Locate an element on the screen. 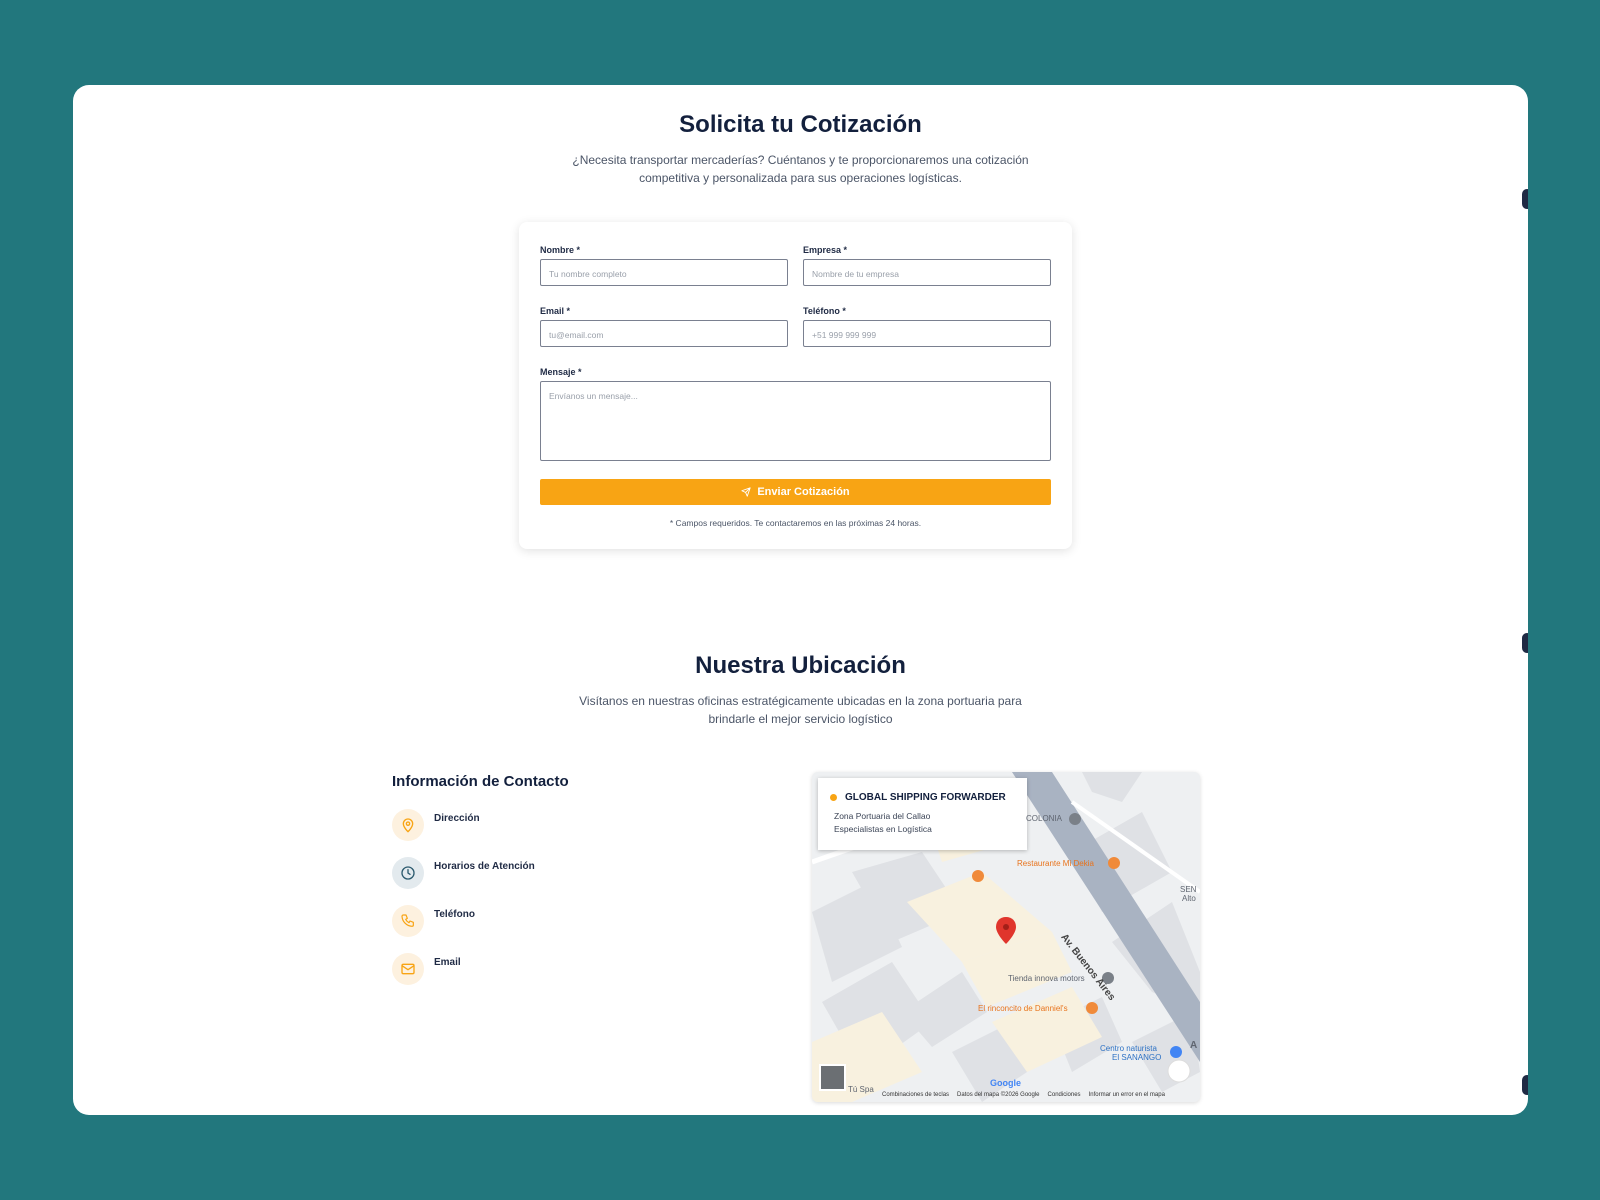 The height and width of the screenshot is (1200, 1600). contact-item-phone: Teléfono is located at coordinates (433, 921).